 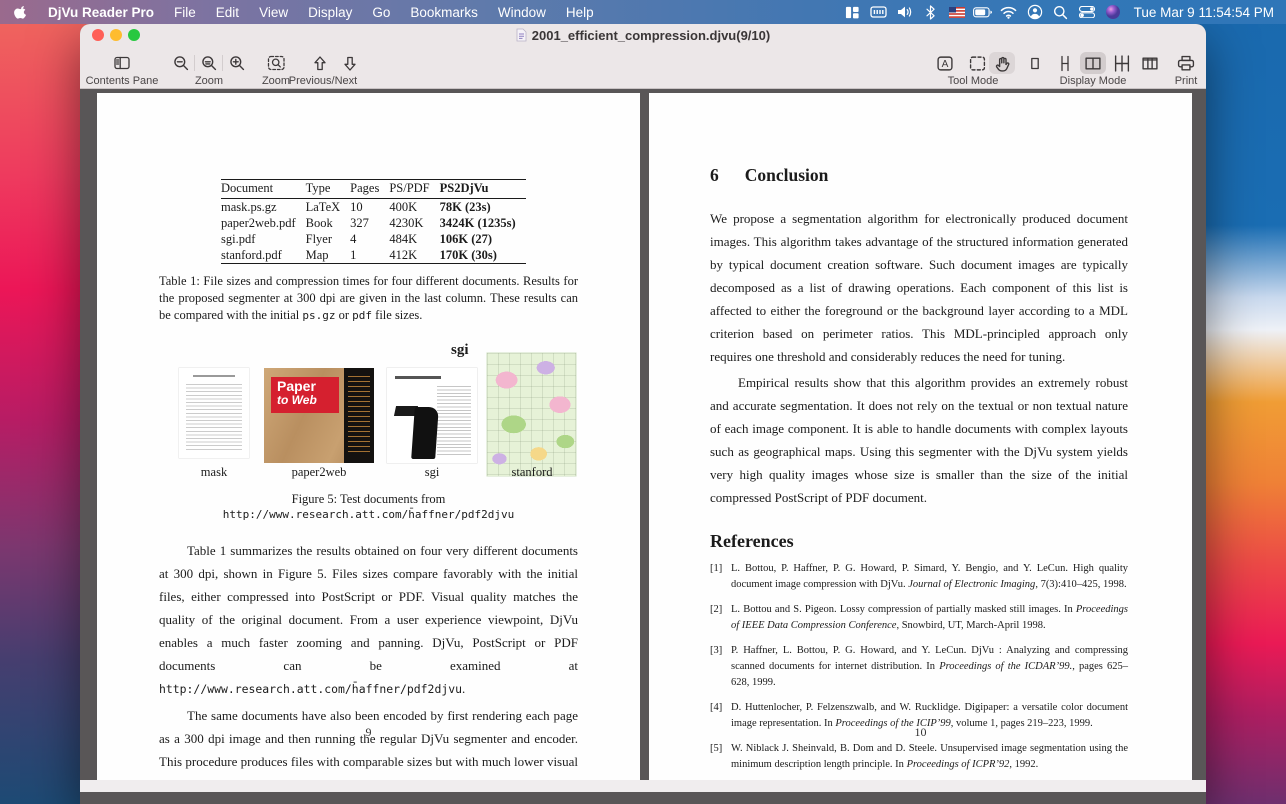 What do you see at coordinates (320, 63) in the screenshot?
I see `previous-page-button` at bounding box center [320, 63].